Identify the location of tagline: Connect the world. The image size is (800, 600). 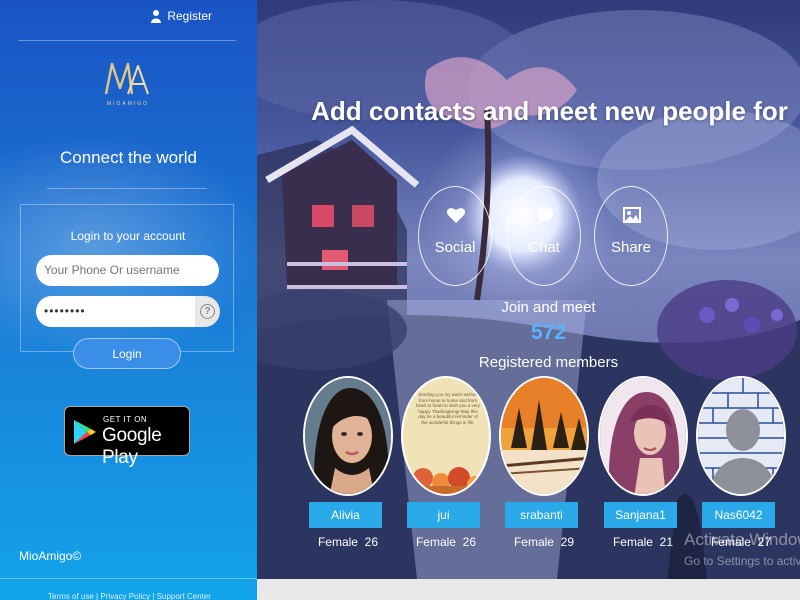
(128, 157).